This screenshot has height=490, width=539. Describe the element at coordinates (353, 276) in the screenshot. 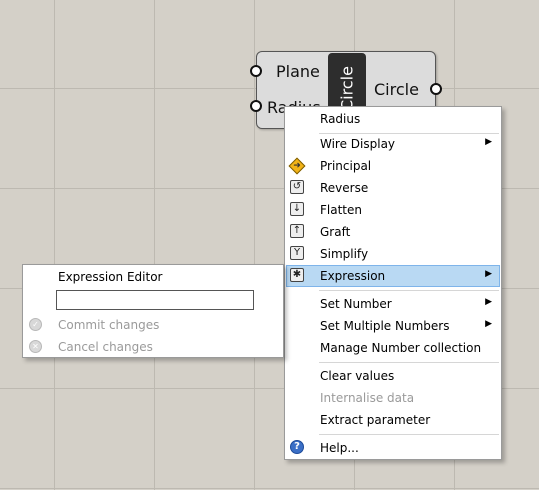

I see `menu-item-label: Expression` at that location.